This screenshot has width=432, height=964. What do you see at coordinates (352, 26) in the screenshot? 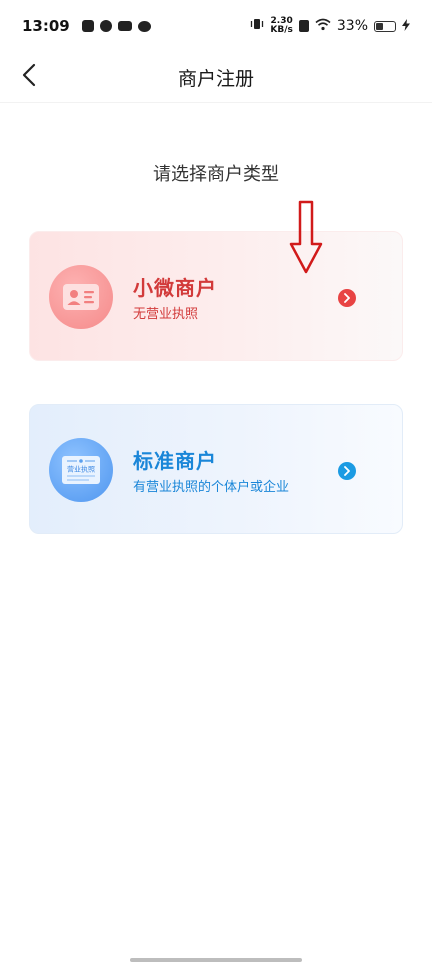
I see `battery-percent: 33%` at bounding box center [352, 26].